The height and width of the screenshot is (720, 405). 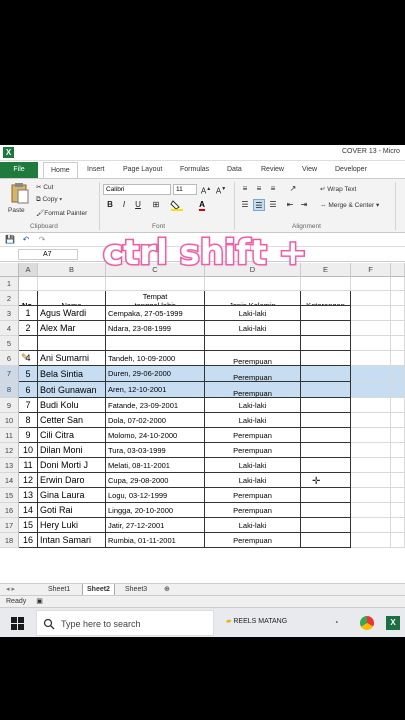 I want to click on align-top-icon: ≡, so click(x=245, y=189).